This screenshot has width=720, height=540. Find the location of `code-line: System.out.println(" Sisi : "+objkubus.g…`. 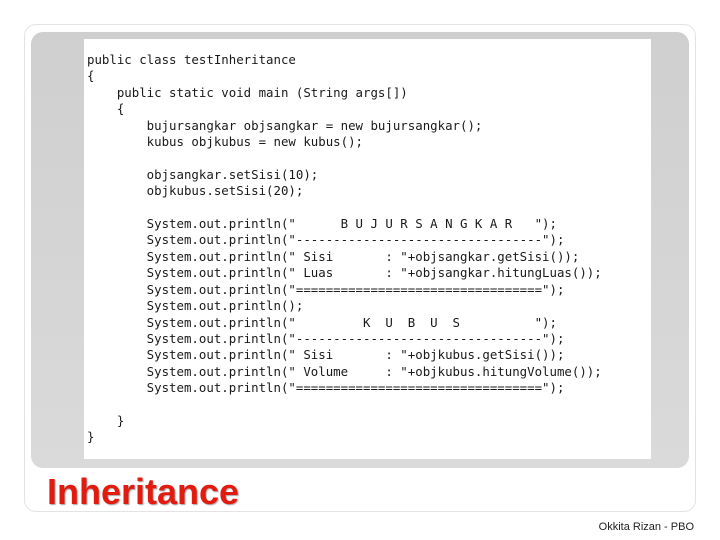

code-line: System.out.println(" Sisi : "+objkubus.g… is located at coordinates (326, 355).